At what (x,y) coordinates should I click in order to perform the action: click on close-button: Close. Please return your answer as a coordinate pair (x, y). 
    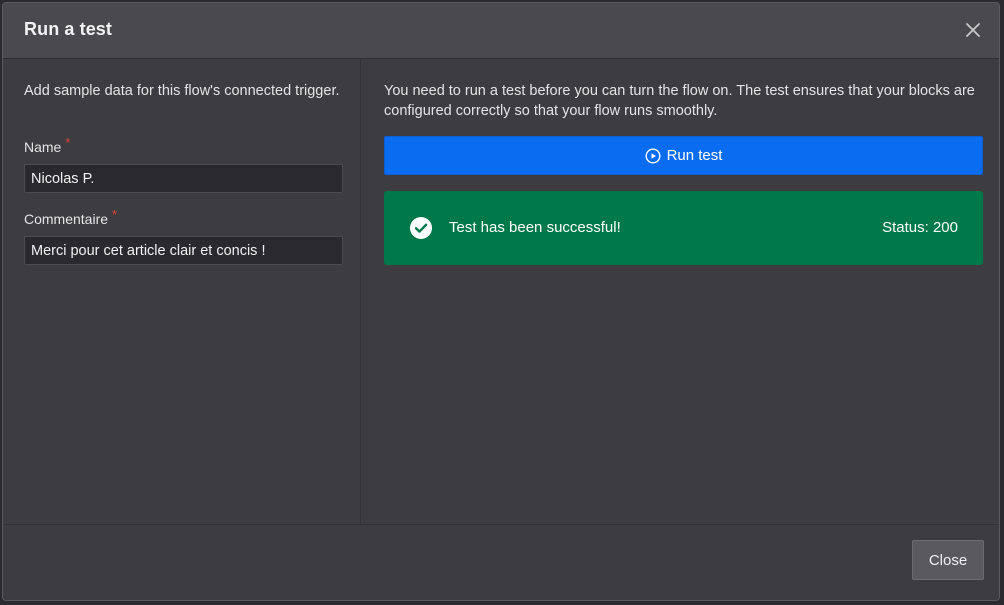
    Looking at the image, I should click on (948, 560).